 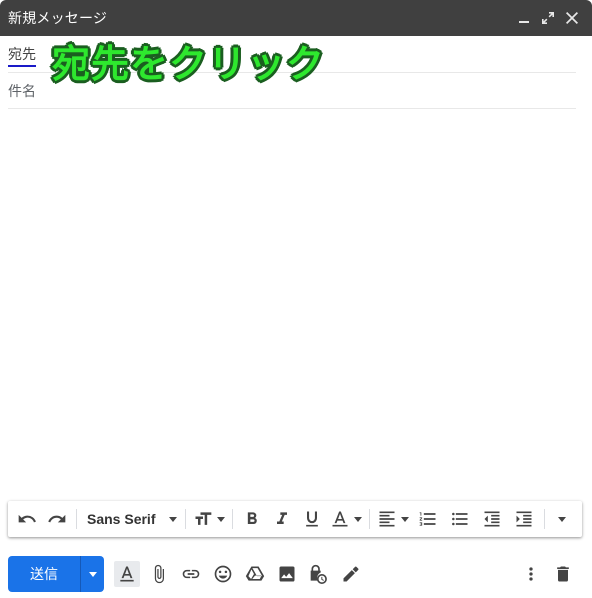 I want to click on insert-link-icon, so click(x=191, y=574).